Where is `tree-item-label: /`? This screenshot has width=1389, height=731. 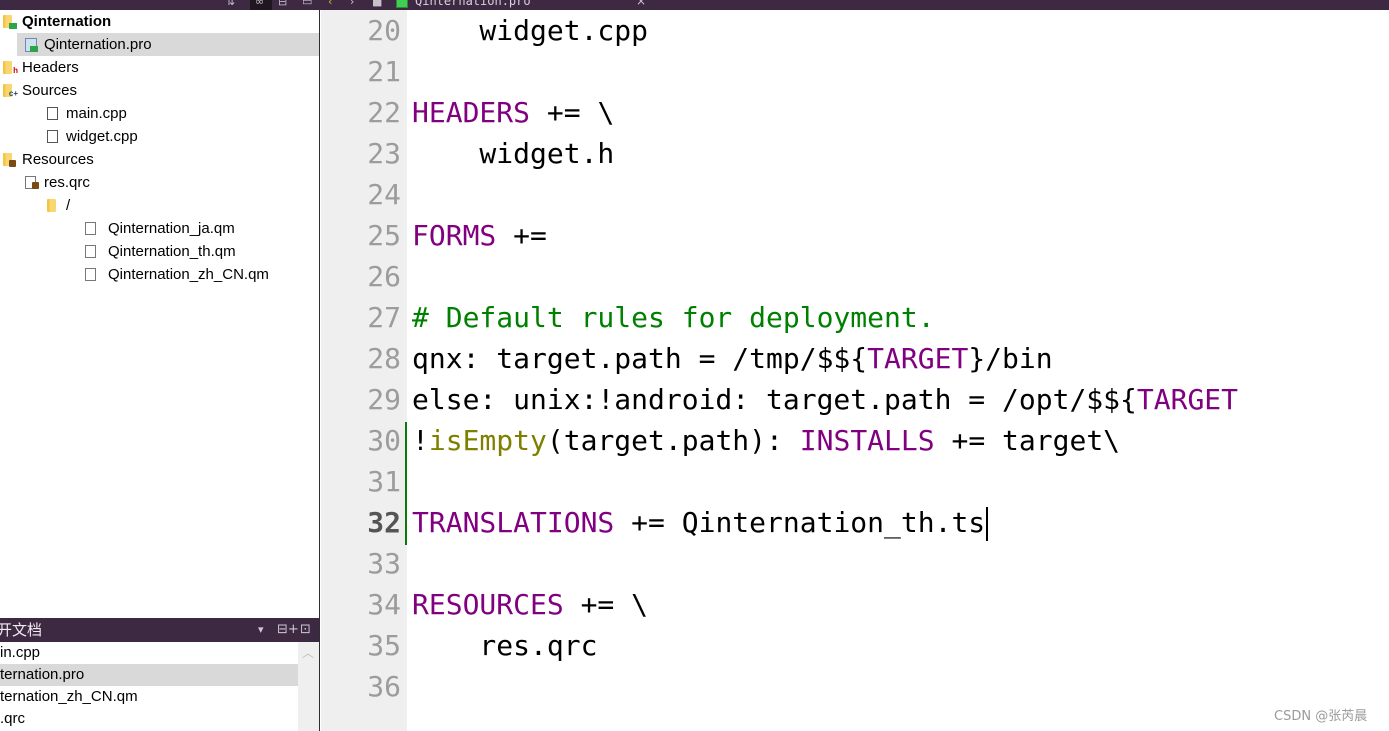
tree-item-label: / is located at coordinates (68, 205).